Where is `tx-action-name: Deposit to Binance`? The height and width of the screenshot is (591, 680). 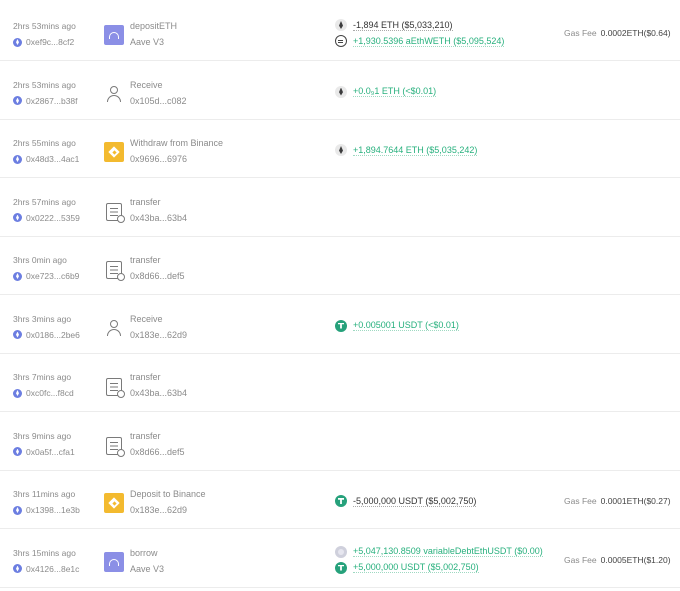 tx-action-name: Deposit to Binance is located at coordinates (168, 494).